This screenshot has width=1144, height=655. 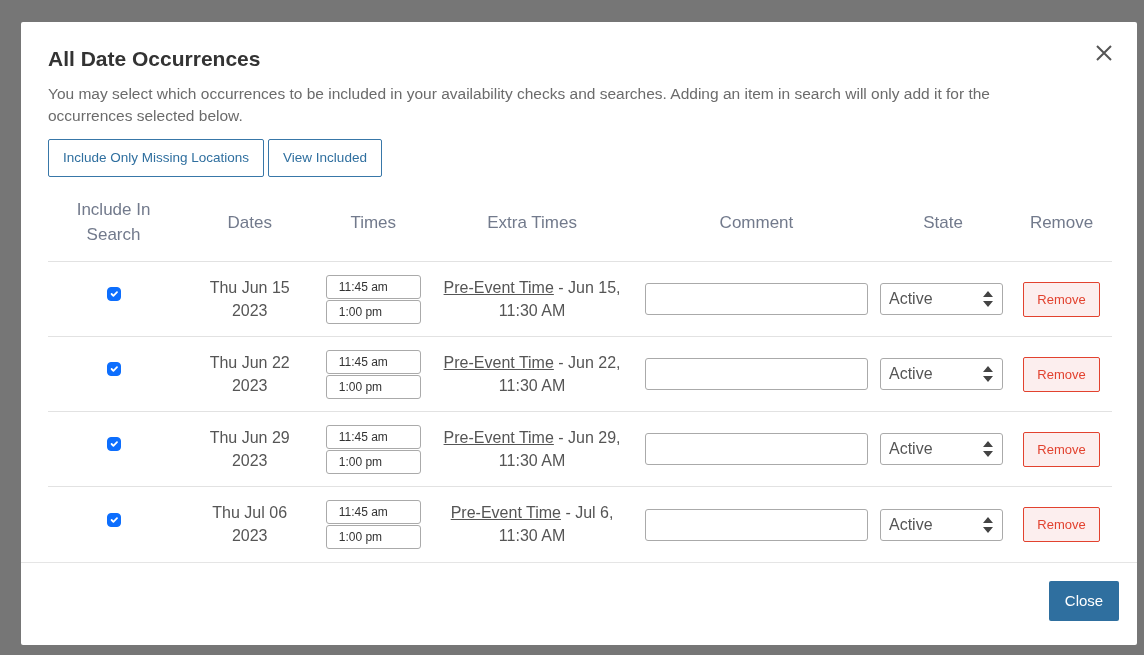 What do you see at coordinates (156, 158) in the screenshot?
I see `action-button: Include Only Missing Locations` at bounding box center [156, 158].